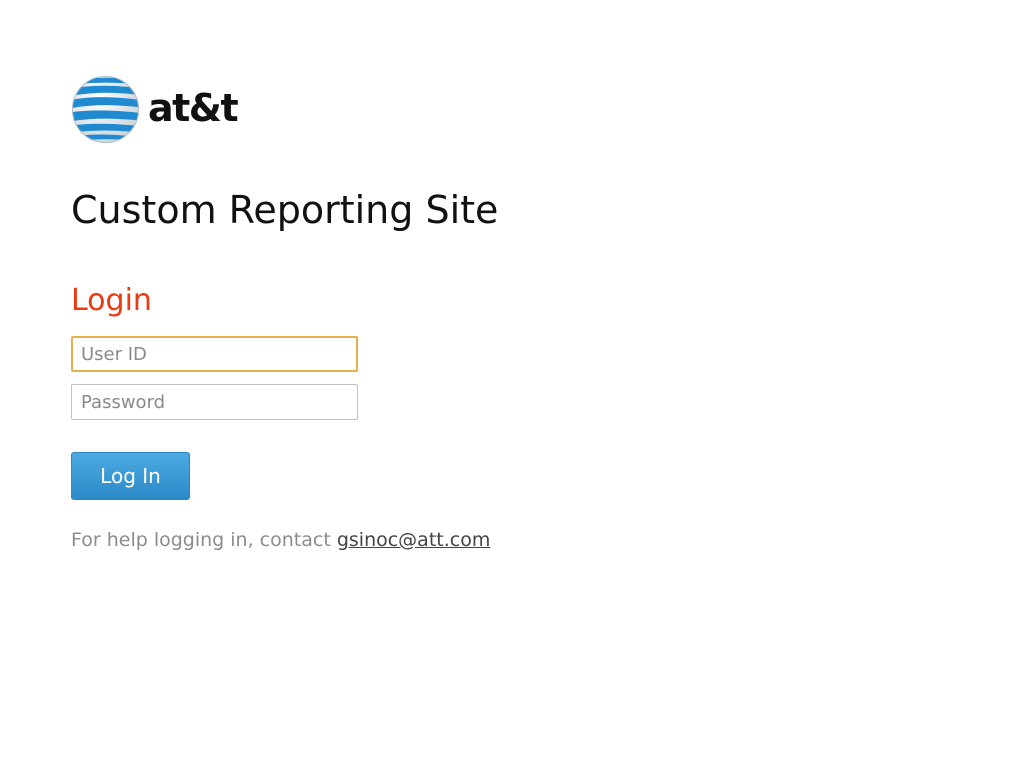 This screenshot has height=768, width=1024. Describe the element at coordinates (285, 210) in the screenshot. I see `page-title: Custom Reporting Site` at that location.